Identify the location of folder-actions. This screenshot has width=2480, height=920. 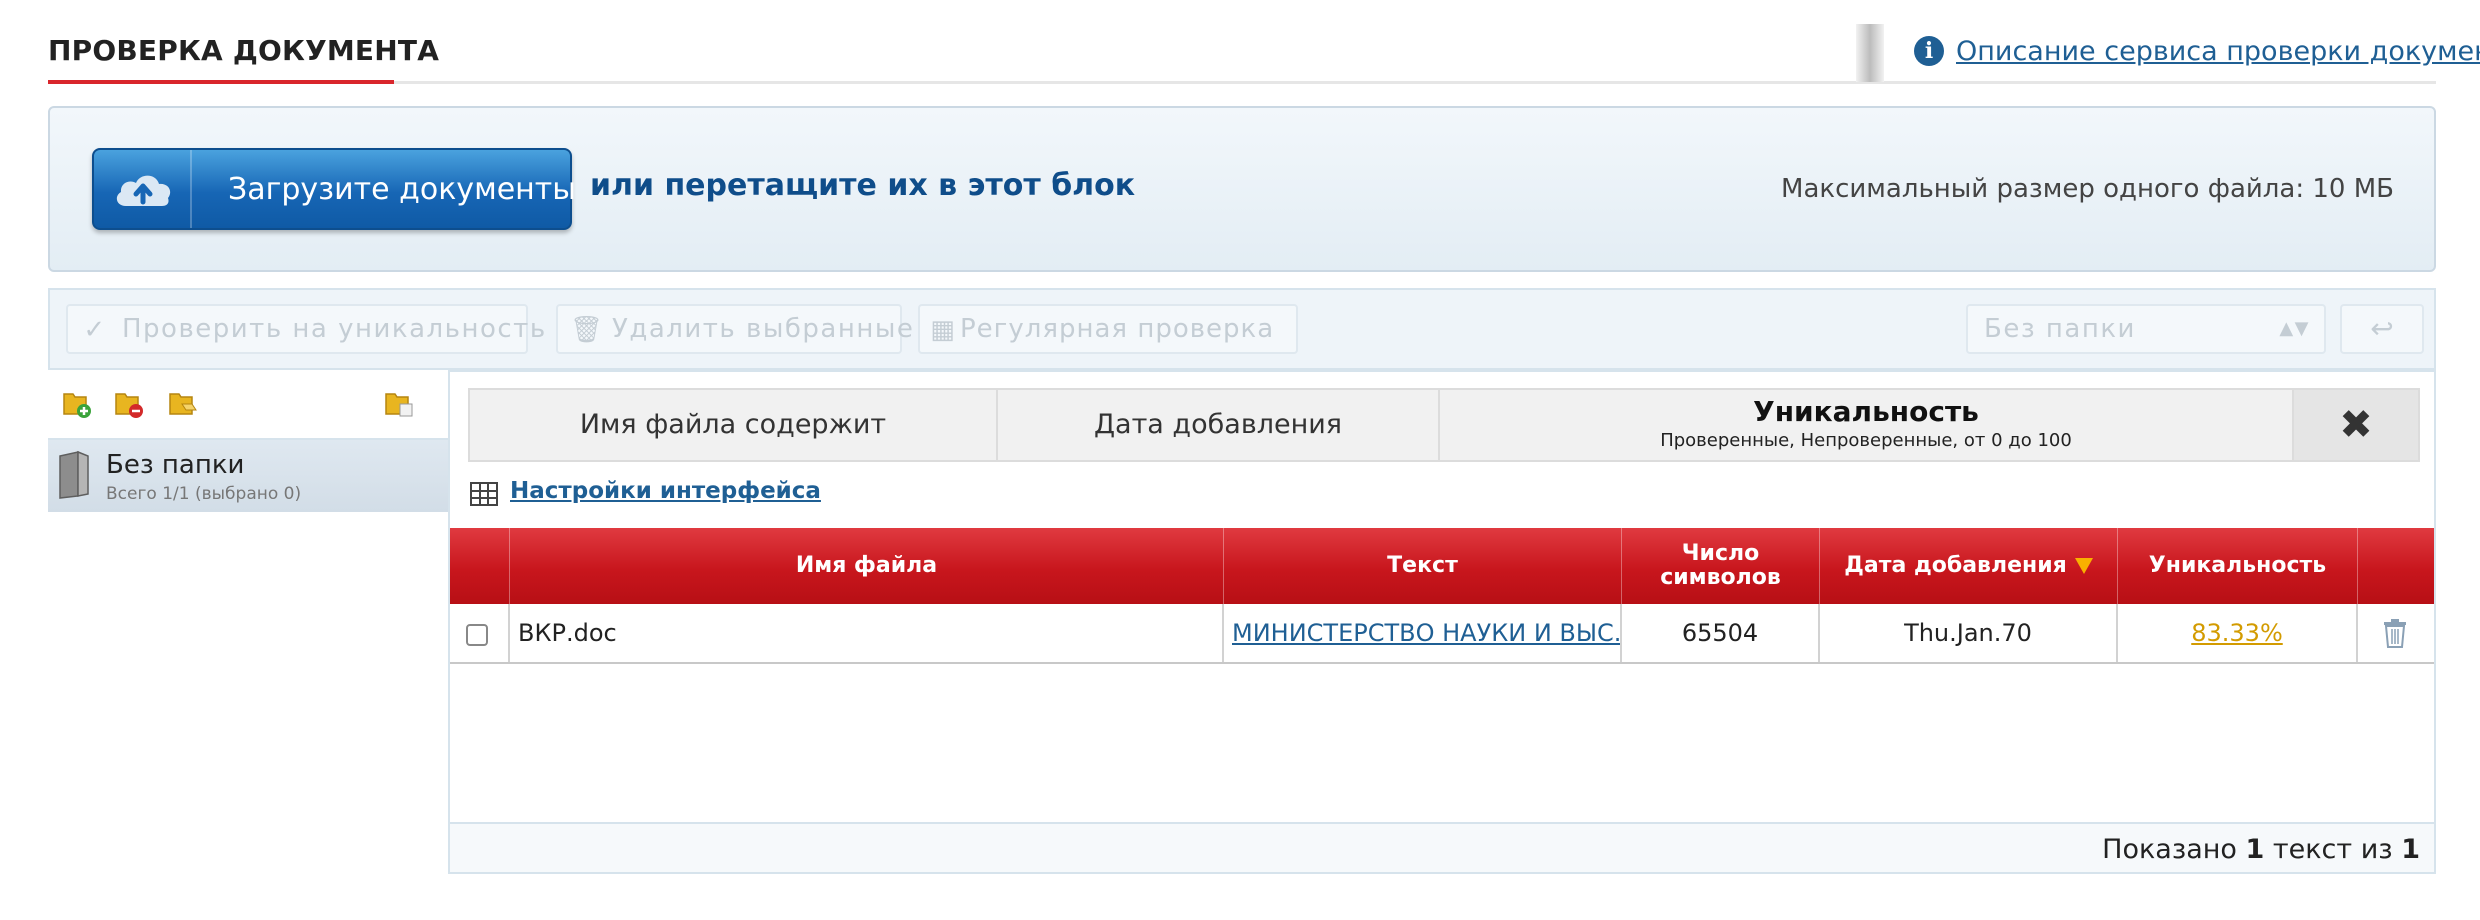
(248, 405).